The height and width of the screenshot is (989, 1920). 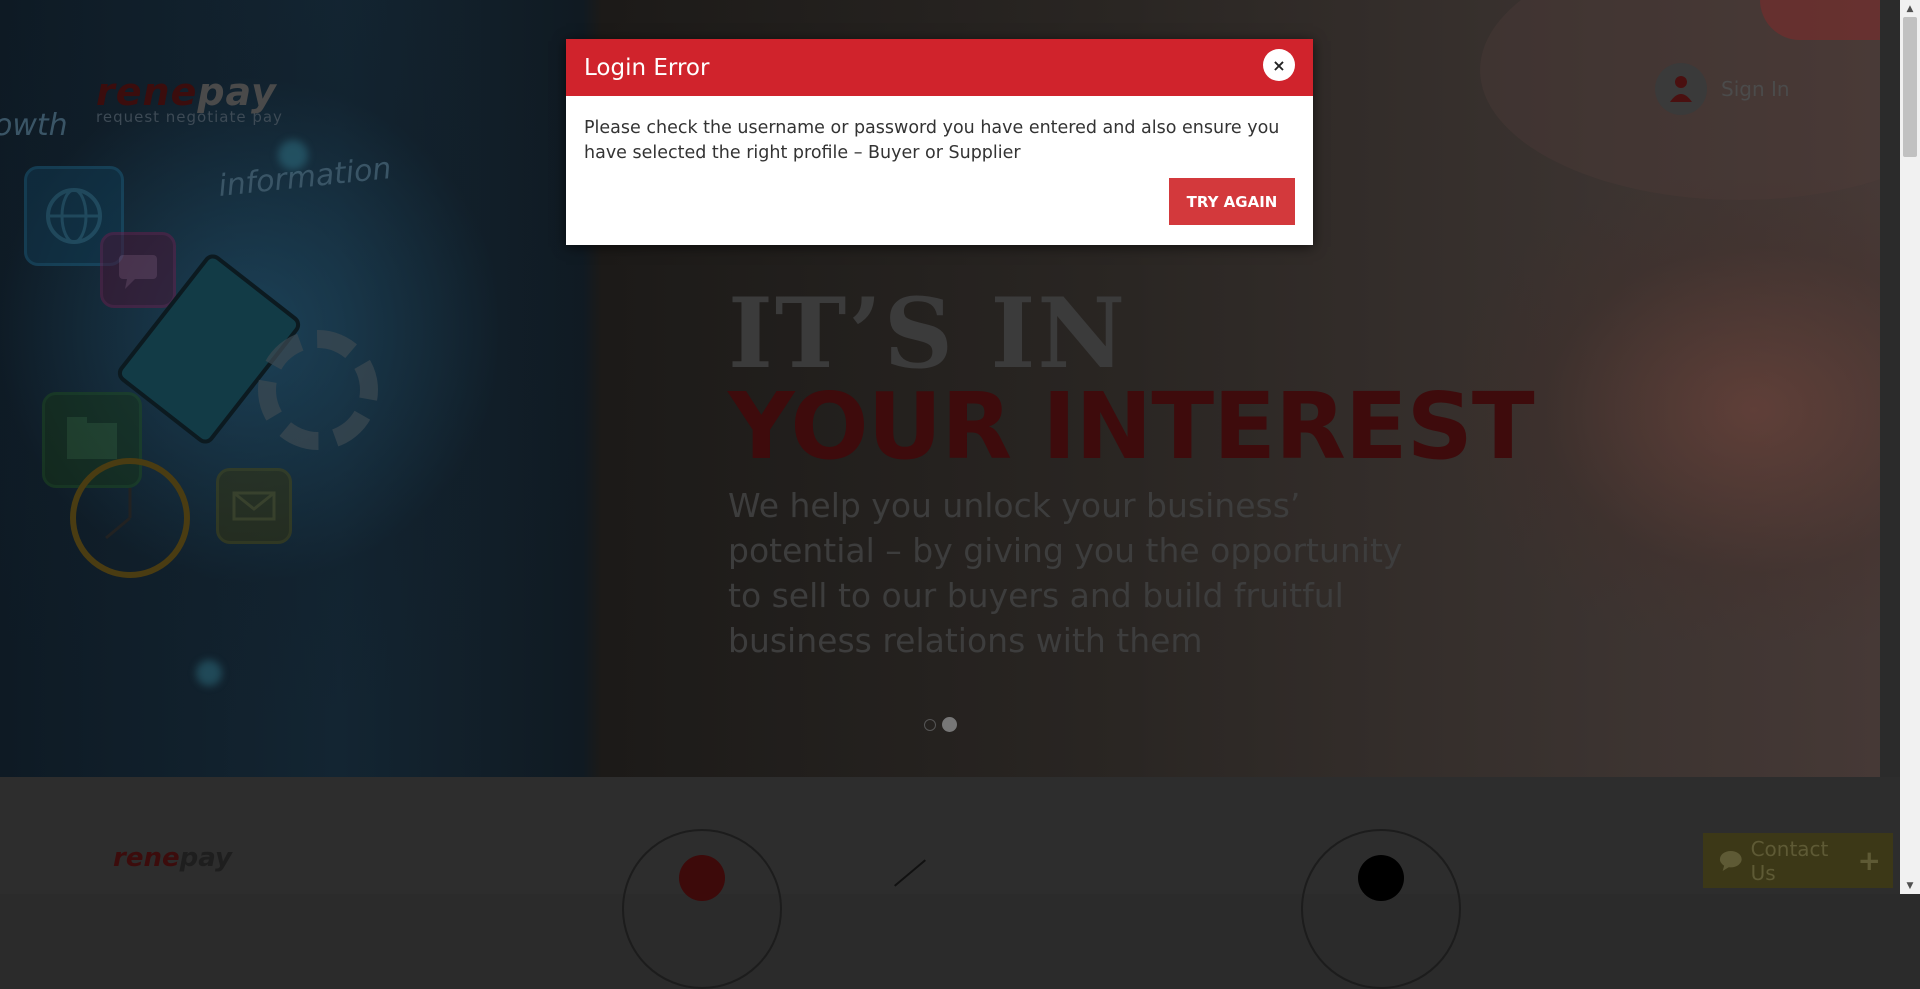 What do you see at coordinates (1910, 87) in the screenshot?
I see `scrollbar-thumb` at bounding box center [1910, 87].